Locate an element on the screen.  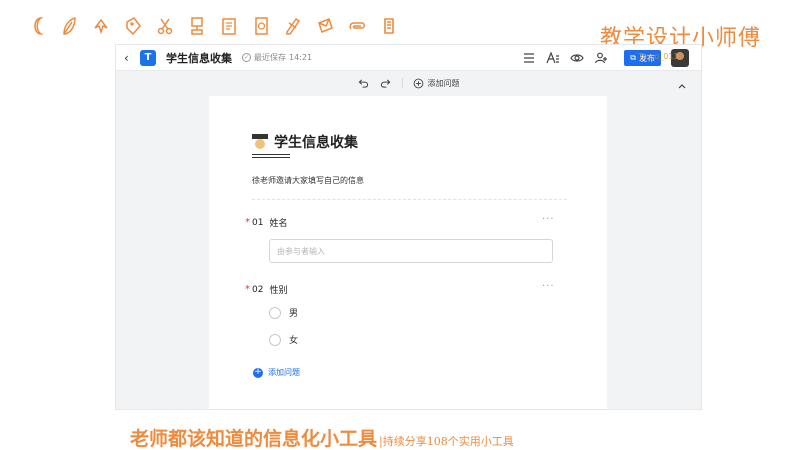
top-toolbar: ‹ T 学生信息收集 ✓ 最近保存 14:21 ⧉ 发布 is located at coordinates (408, 58).